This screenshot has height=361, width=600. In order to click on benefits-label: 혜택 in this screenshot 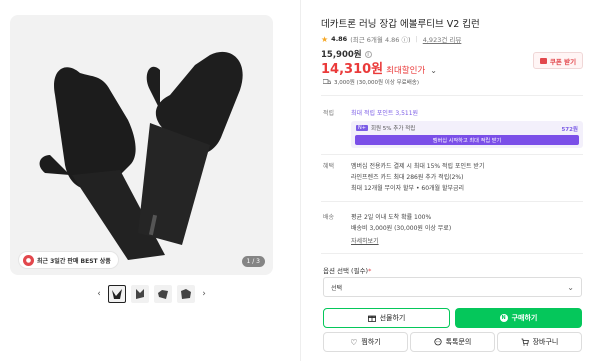, I will do `click(329, 166)`.